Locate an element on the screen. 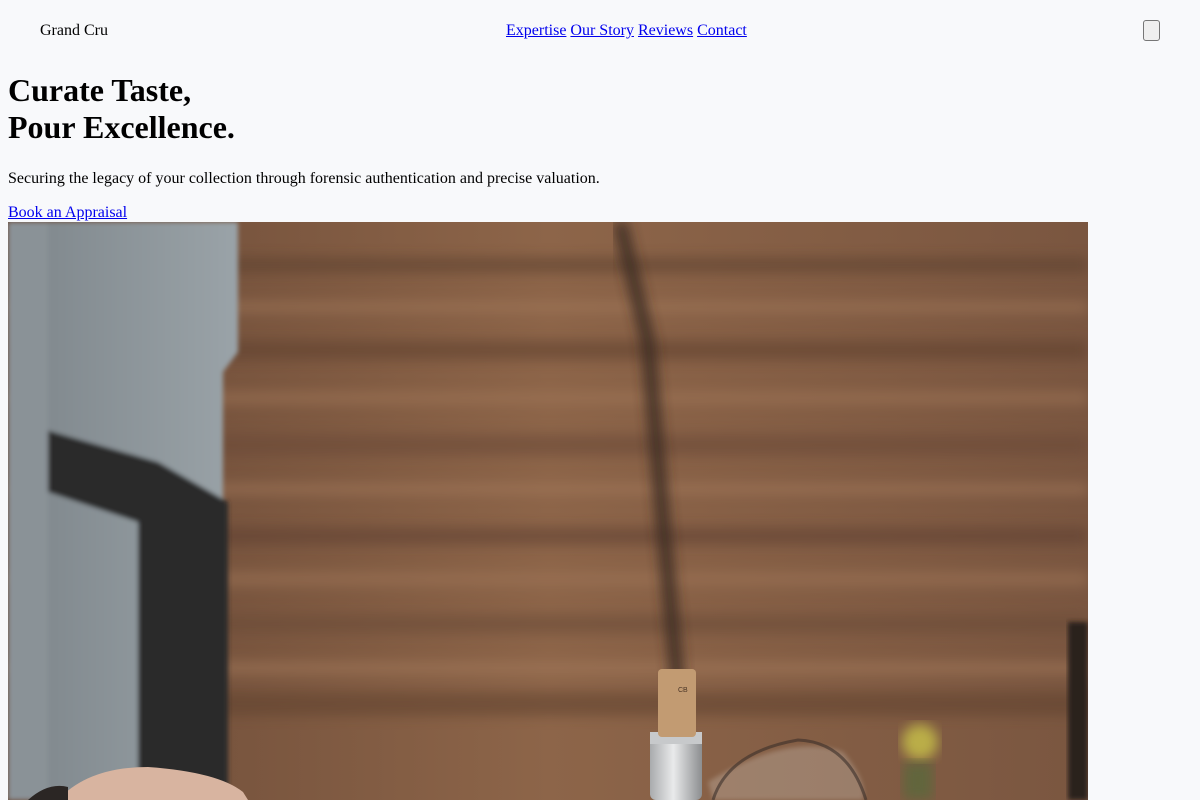 This screenshot has height=800, width=1200. book-appraisal-link: Book an Appraisal is located at coordinates (67, 212).